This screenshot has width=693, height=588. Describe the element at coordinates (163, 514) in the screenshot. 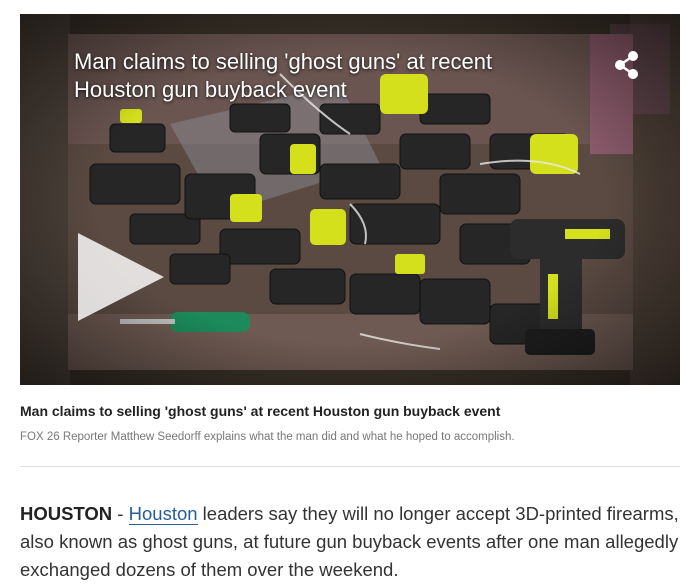

I see `houston-link: Houston` at that location.